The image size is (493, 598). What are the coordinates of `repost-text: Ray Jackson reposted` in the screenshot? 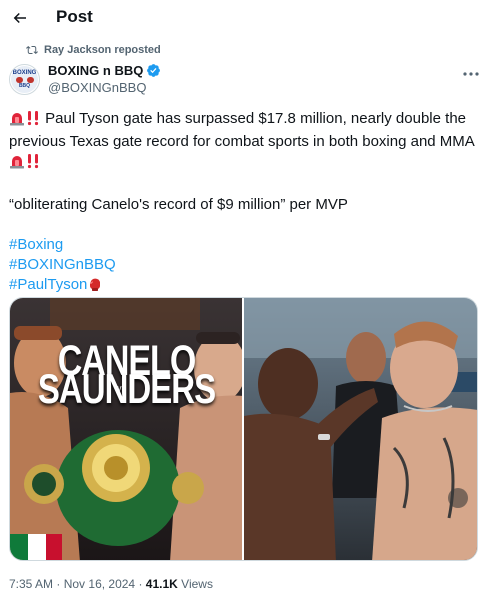 It's located at (102, 50).